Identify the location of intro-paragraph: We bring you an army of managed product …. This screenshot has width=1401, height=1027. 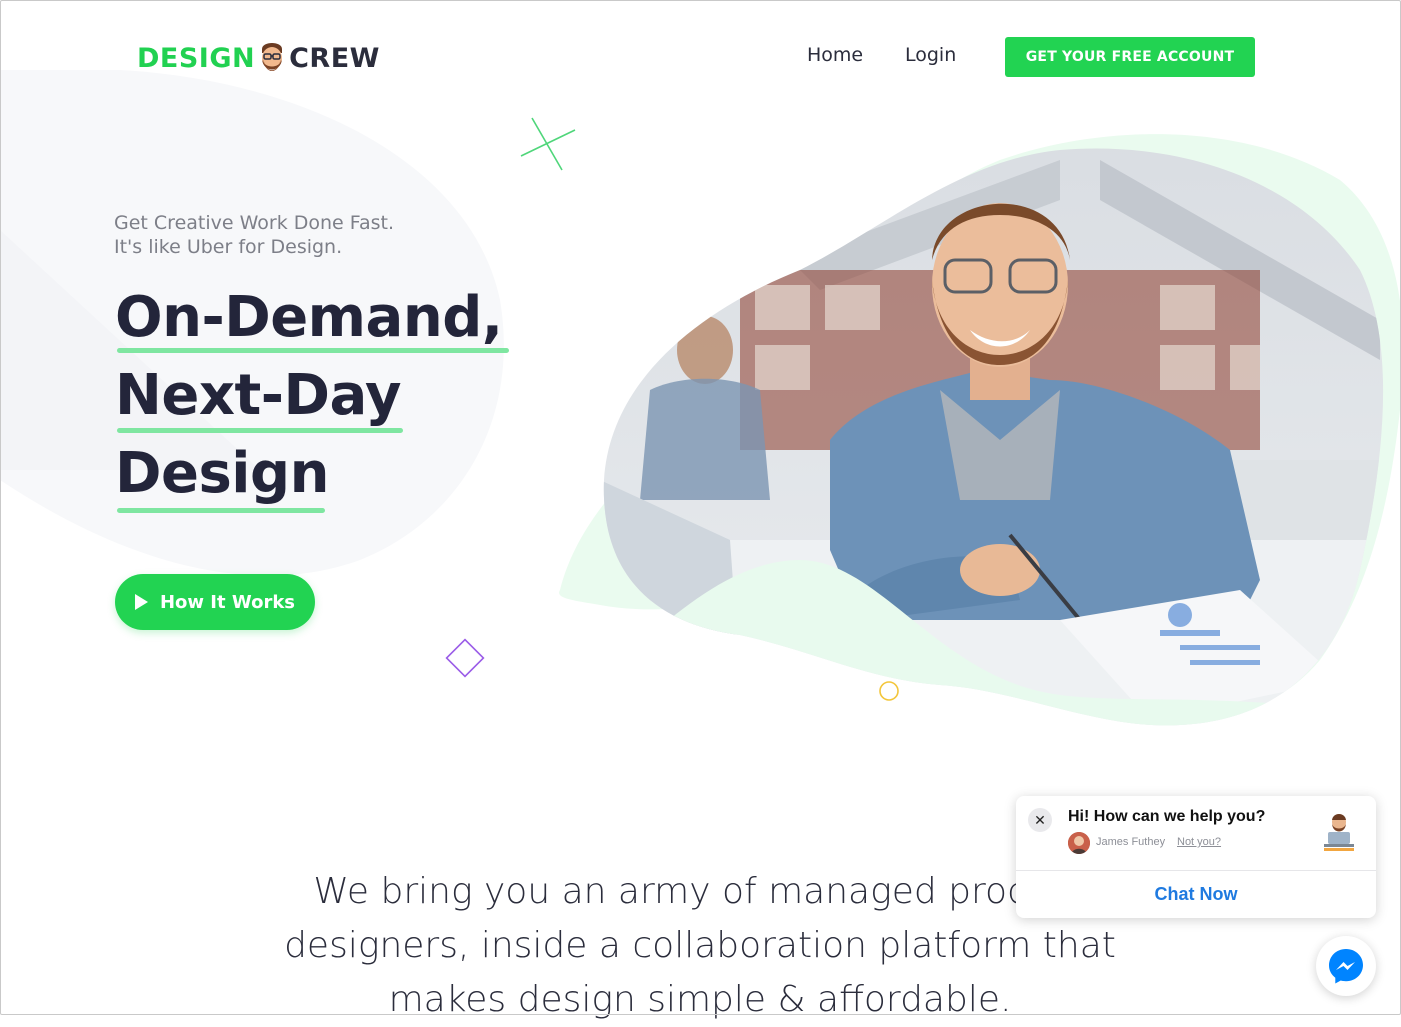
(700, 945).